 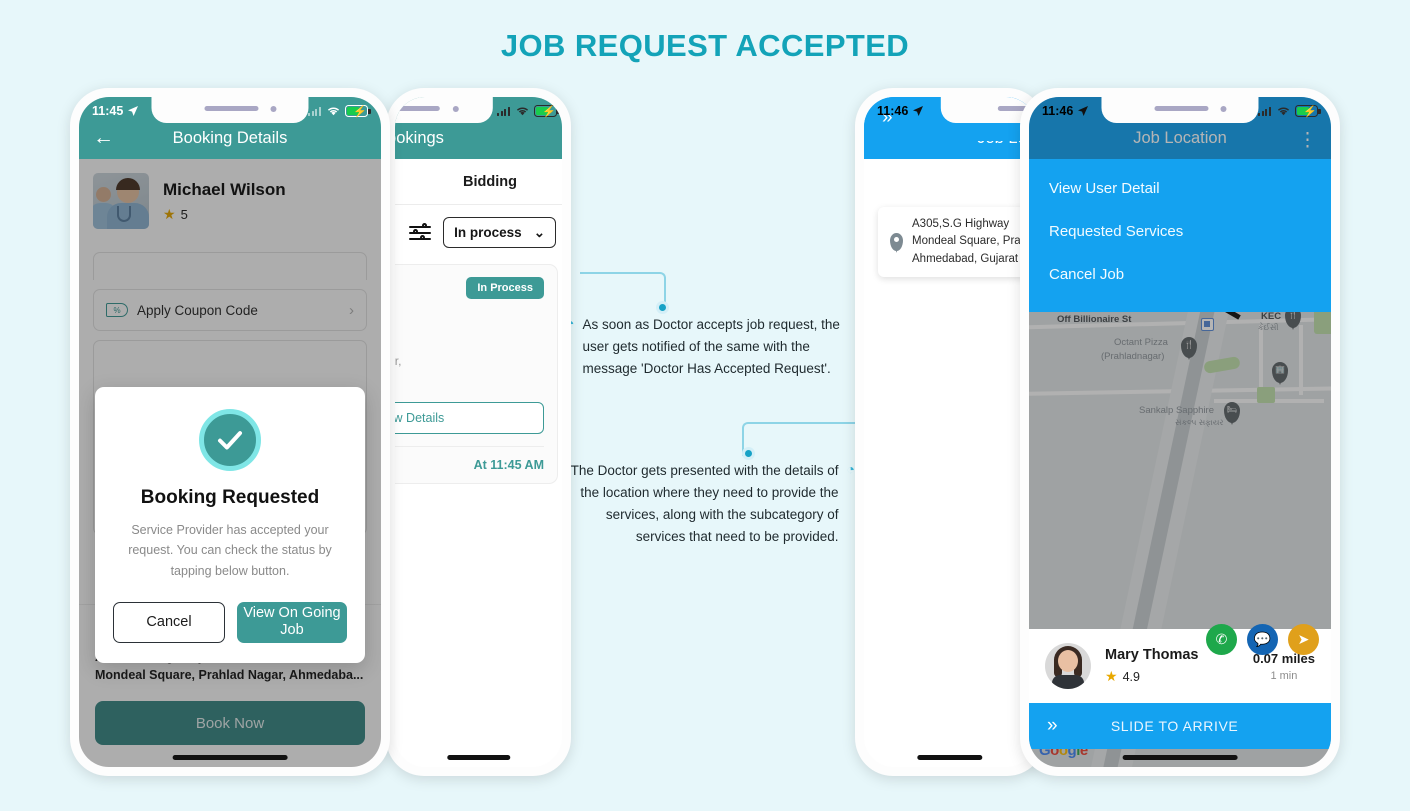 I want to click on phone3-status-bar: 11:46, so click(x=950, y=111).